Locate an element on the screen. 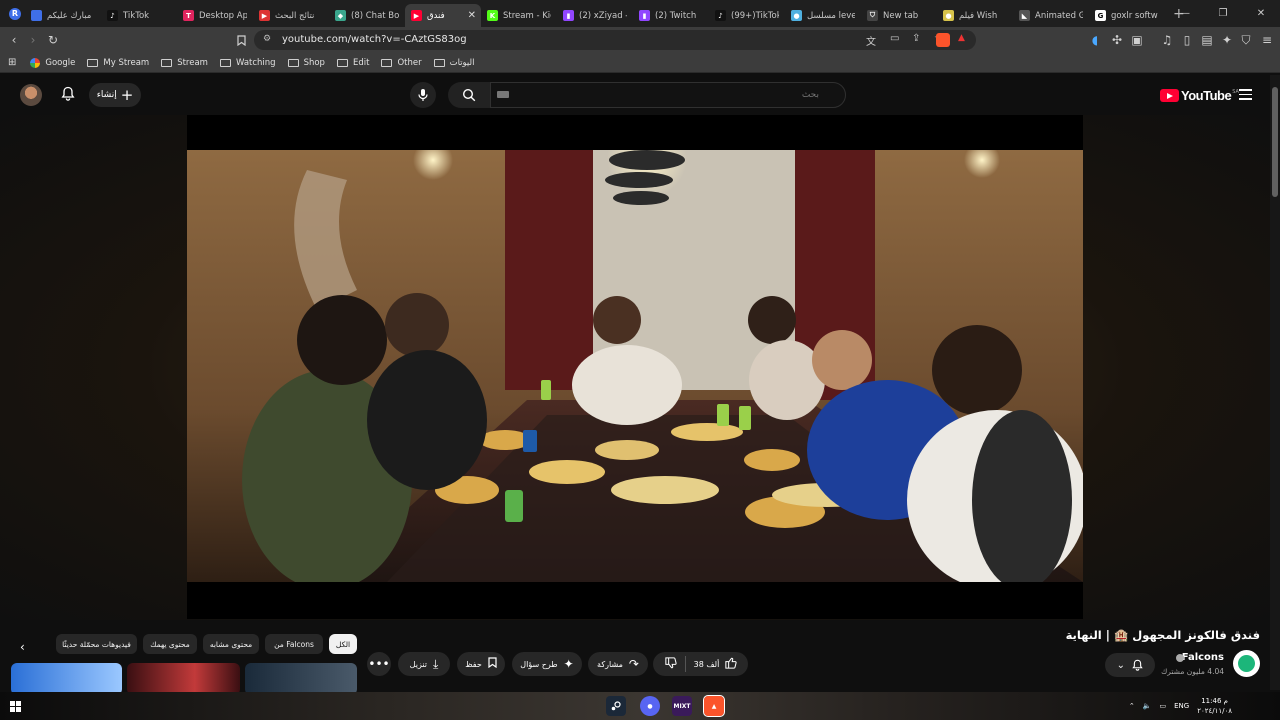 This screenshot has height=720, width=1280. bookmark-arabic-folder: اليوتات is located at coordinates (453, 63).